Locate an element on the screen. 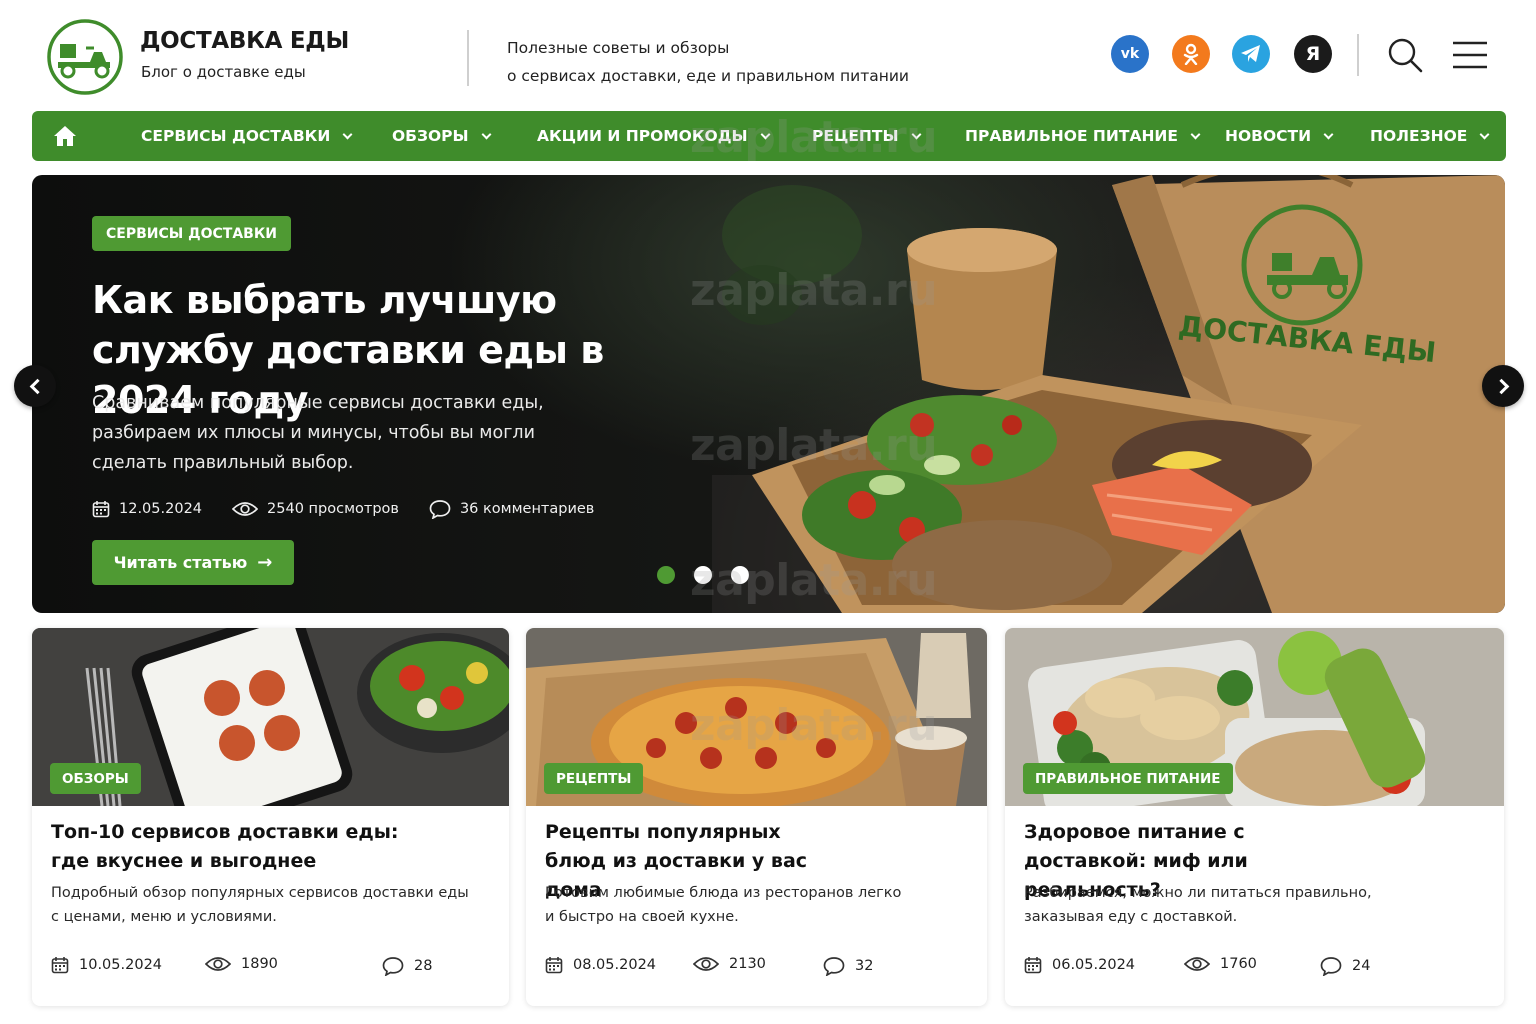 The image size is (1536, 1024). card-views: 1890 is located at coordinates (241, 964).